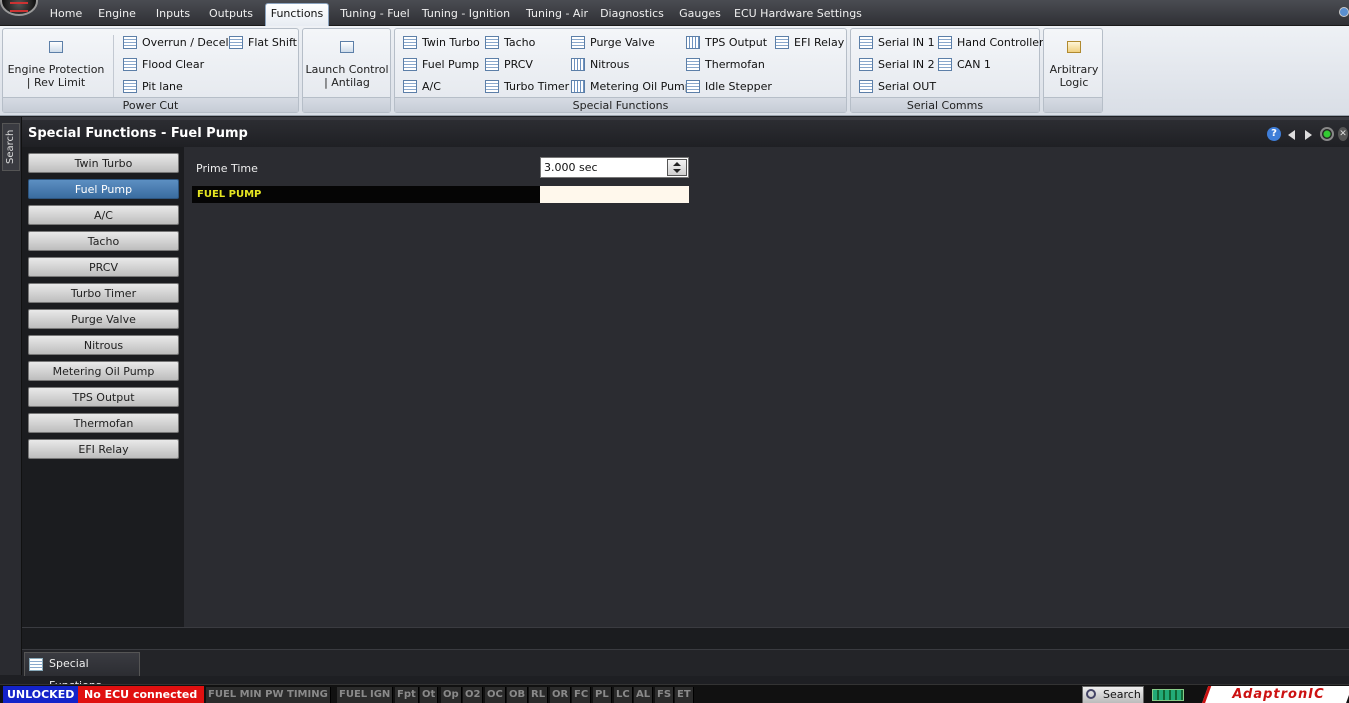 The image size is (1349, 703). What do you see at coordinates (103, 267) in the screenshot?
I see `sidebar-item-prcv: PRCV` at bounding box center [103, 267].